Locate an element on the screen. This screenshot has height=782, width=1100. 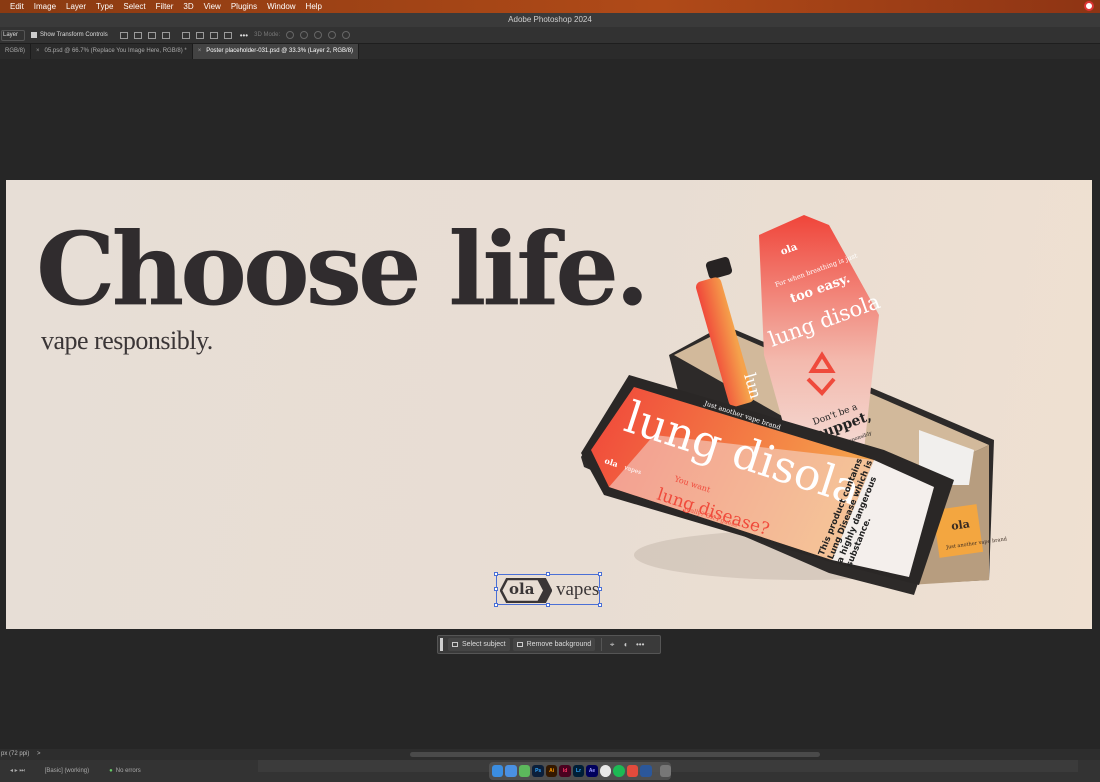
distribute-icon is located at coordinates (227, 35).